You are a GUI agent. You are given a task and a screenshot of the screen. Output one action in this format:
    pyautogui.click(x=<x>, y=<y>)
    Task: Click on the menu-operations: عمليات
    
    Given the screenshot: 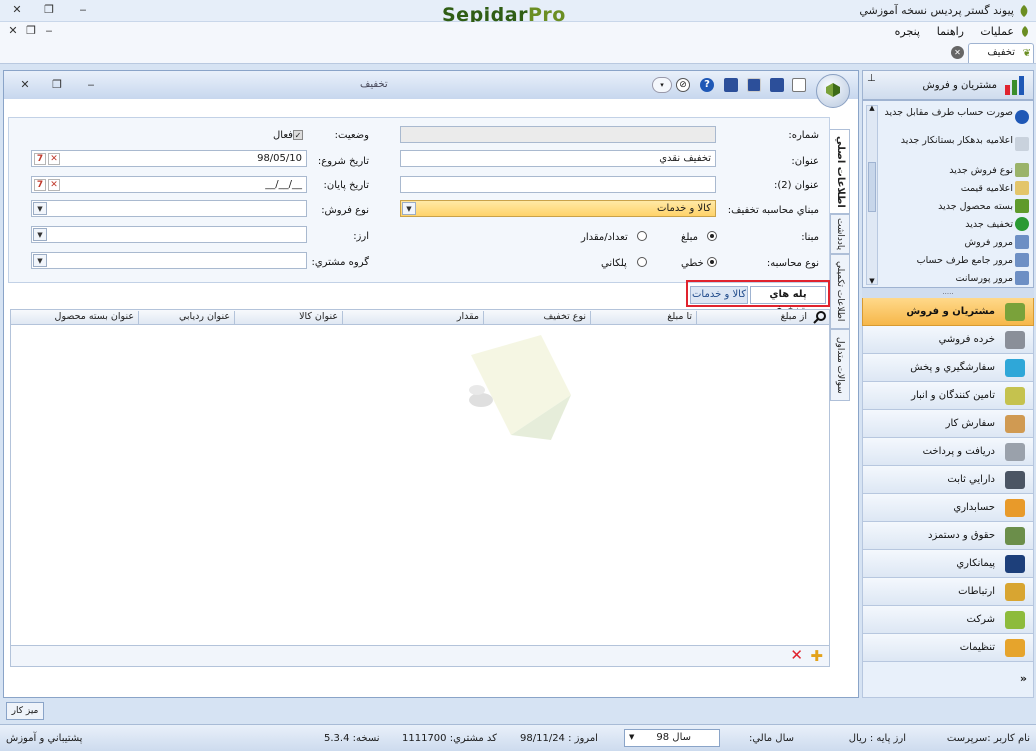 What is the action you would take?
    pyautogui.click(x=997, y=31)
    